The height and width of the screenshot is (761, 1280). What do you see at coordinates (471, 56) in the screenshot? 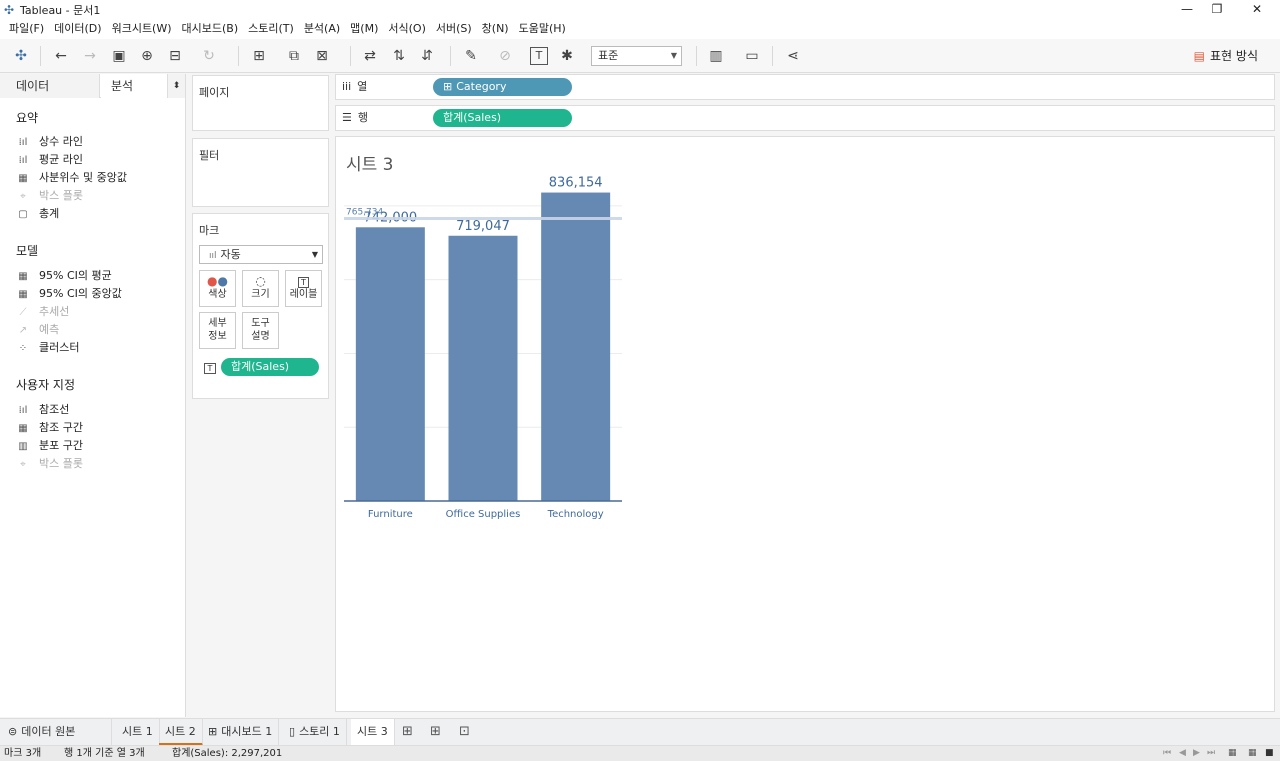
I see `highlight-icon: ✎` at bounding box center [471, 56].